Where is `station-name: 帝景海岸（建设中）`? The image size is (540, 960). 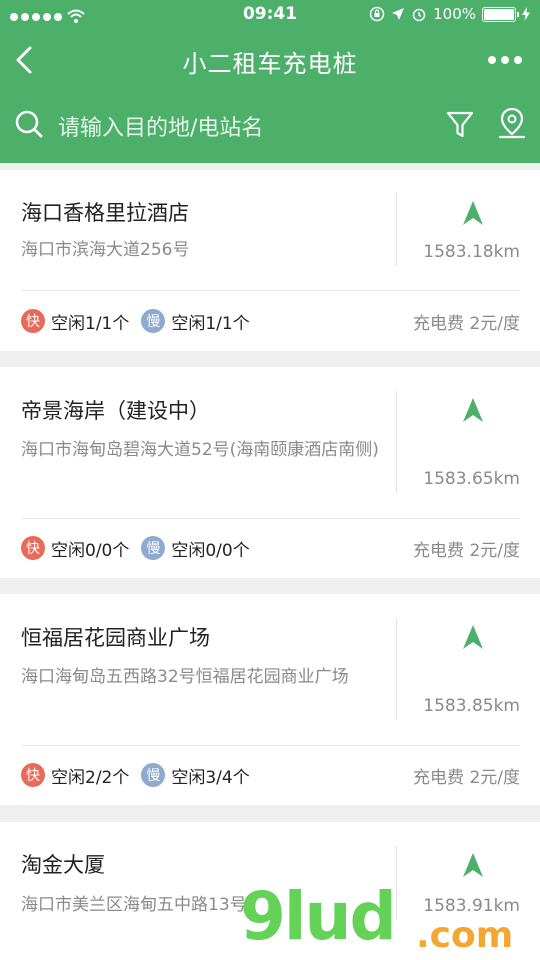 station-name: 帝景海岸（建设中） is located at coordinates (115, 411).